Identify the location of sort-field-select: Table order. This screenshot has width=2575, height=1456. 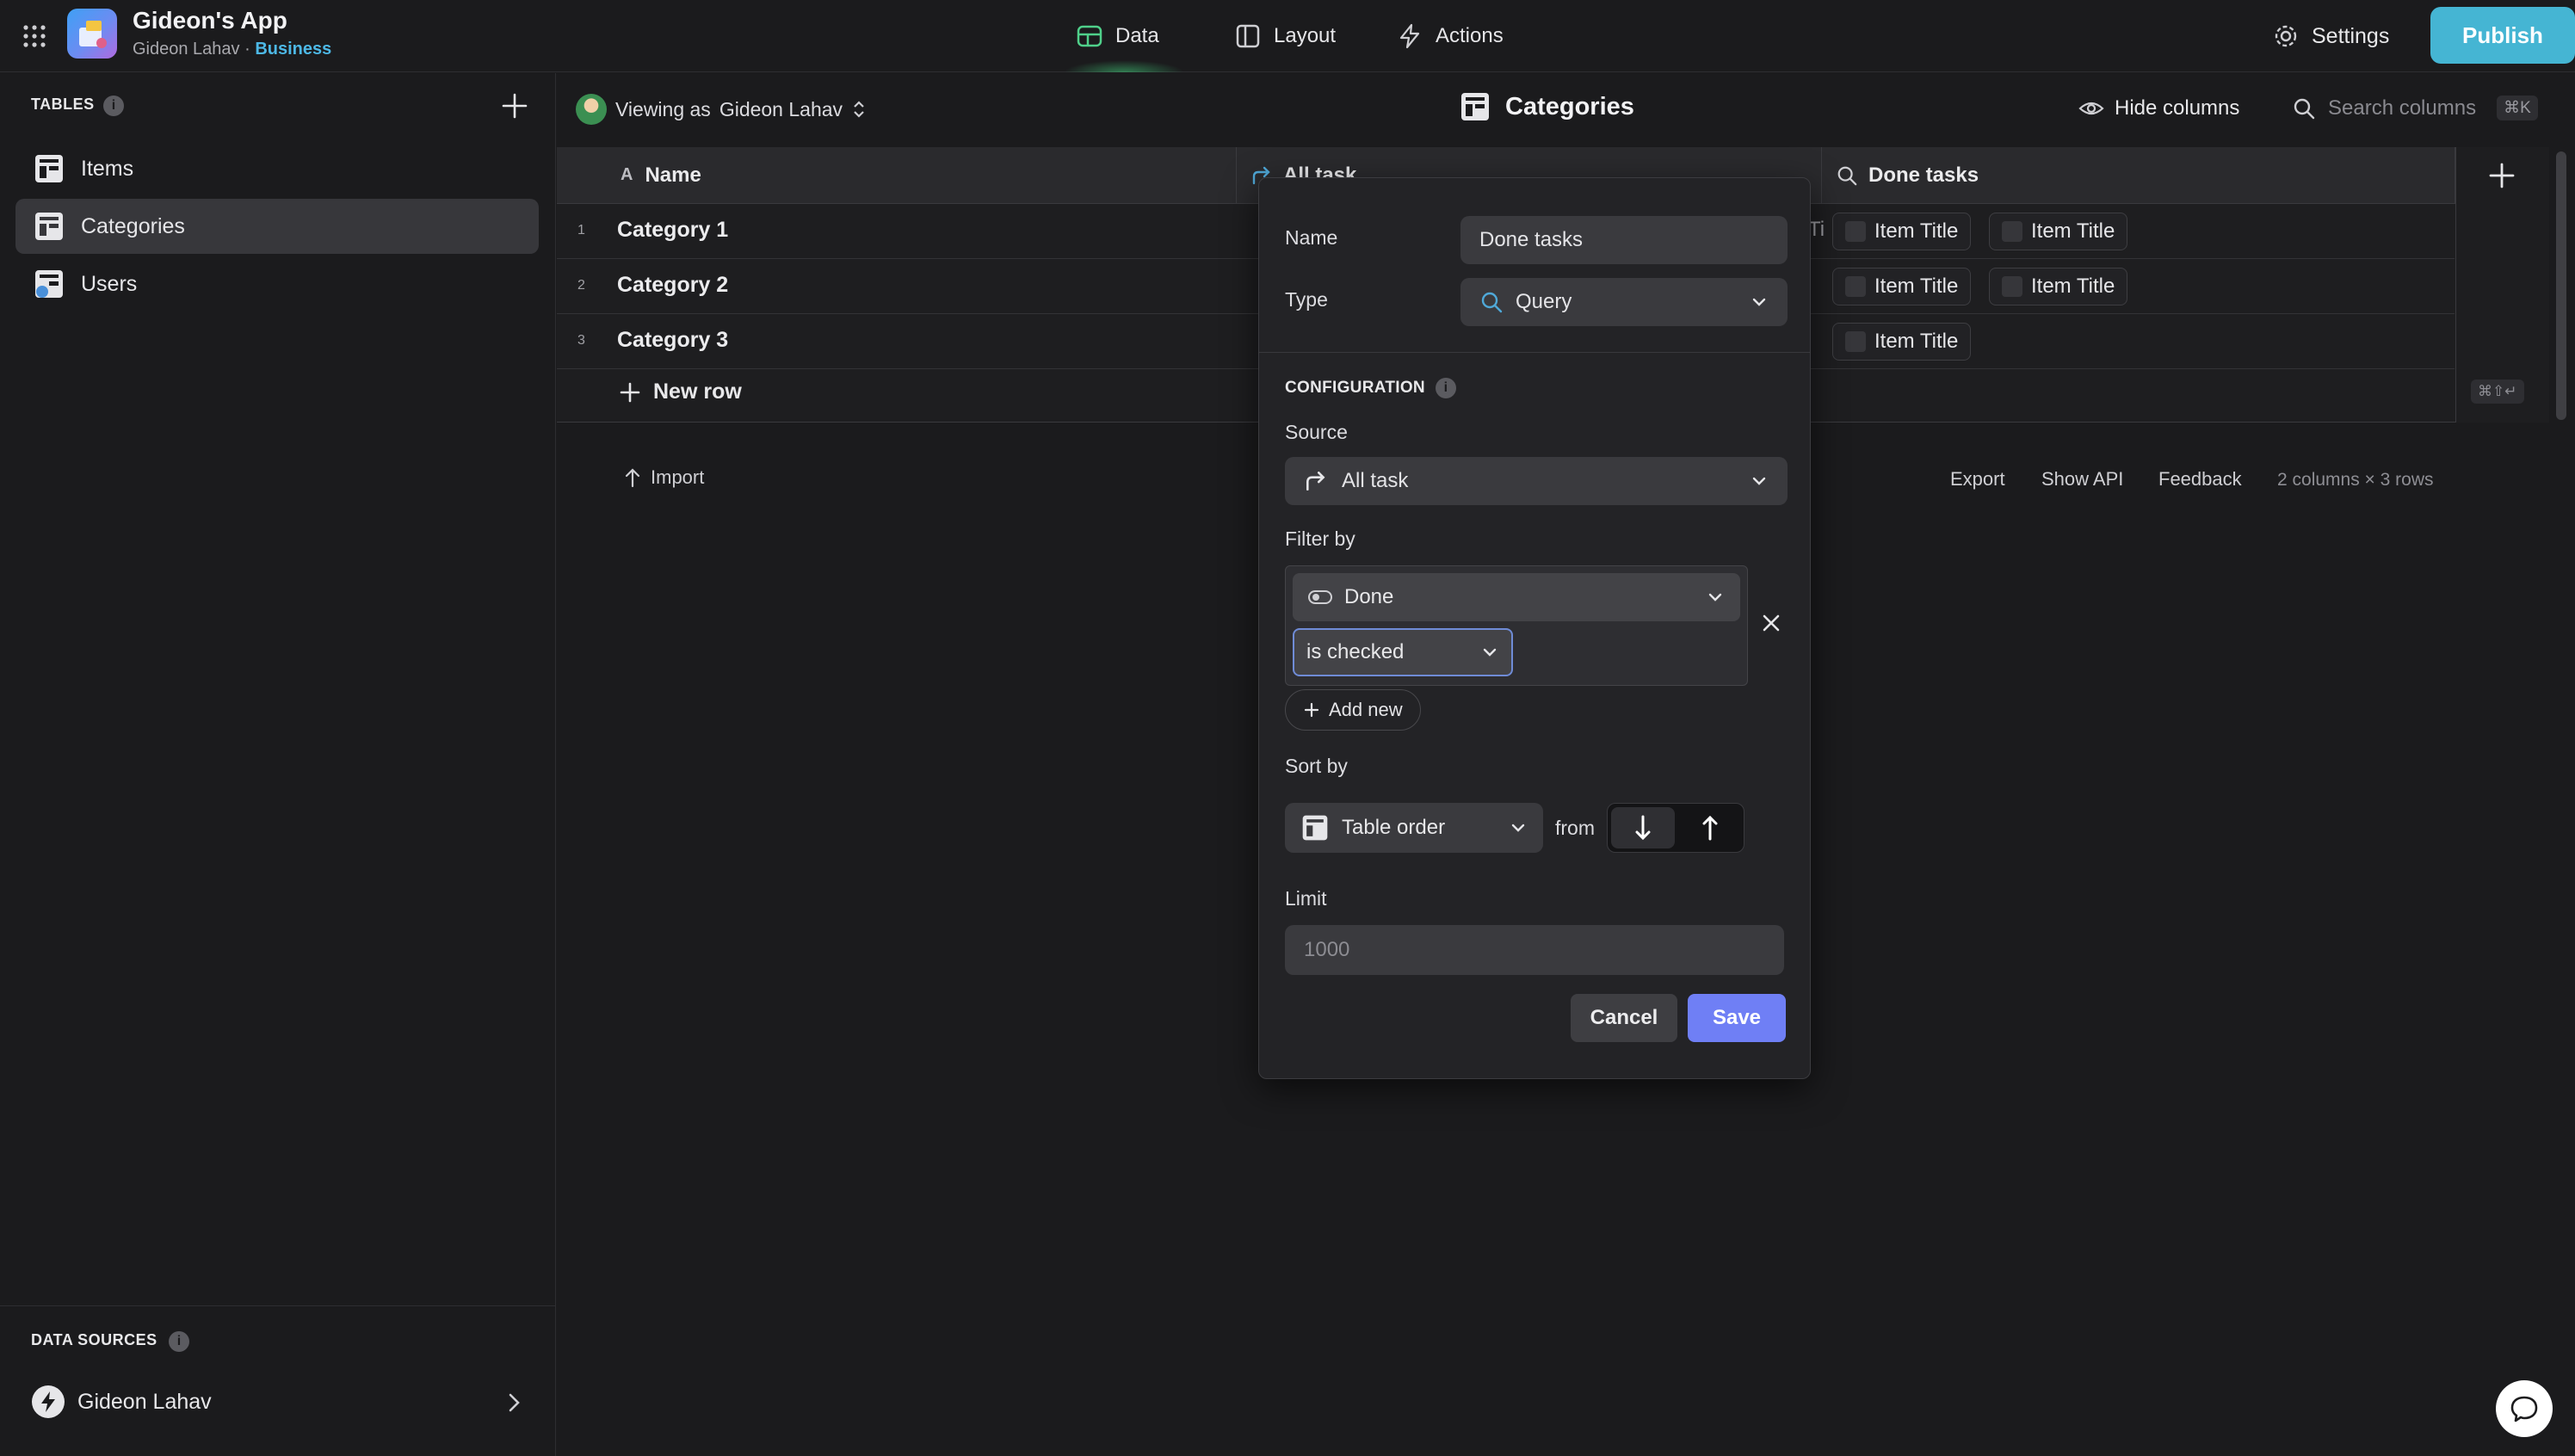
(1414, 828).